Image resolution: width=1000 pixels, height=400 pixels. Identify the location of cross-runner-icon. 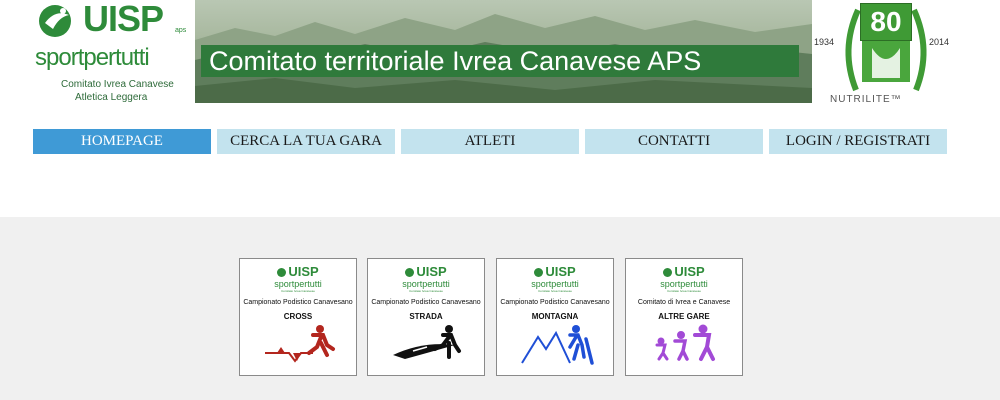
(300, 344).